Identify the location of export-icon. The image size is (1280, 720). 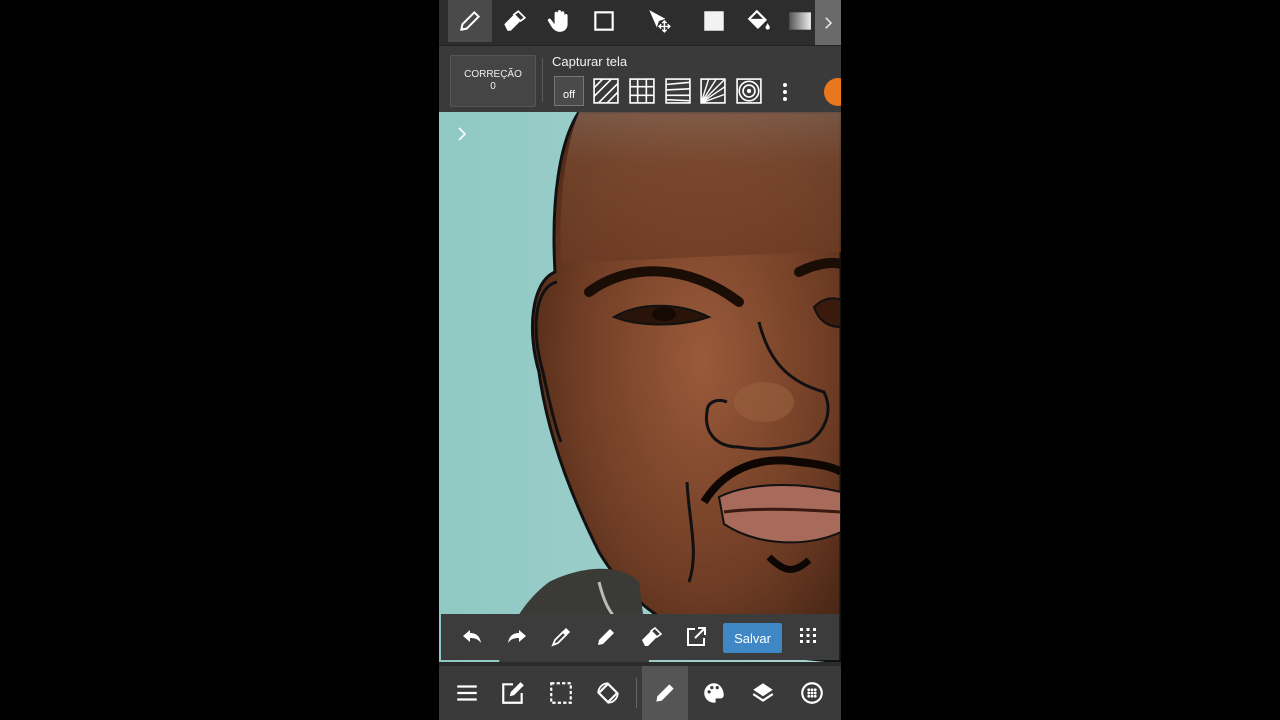
(696, 636).